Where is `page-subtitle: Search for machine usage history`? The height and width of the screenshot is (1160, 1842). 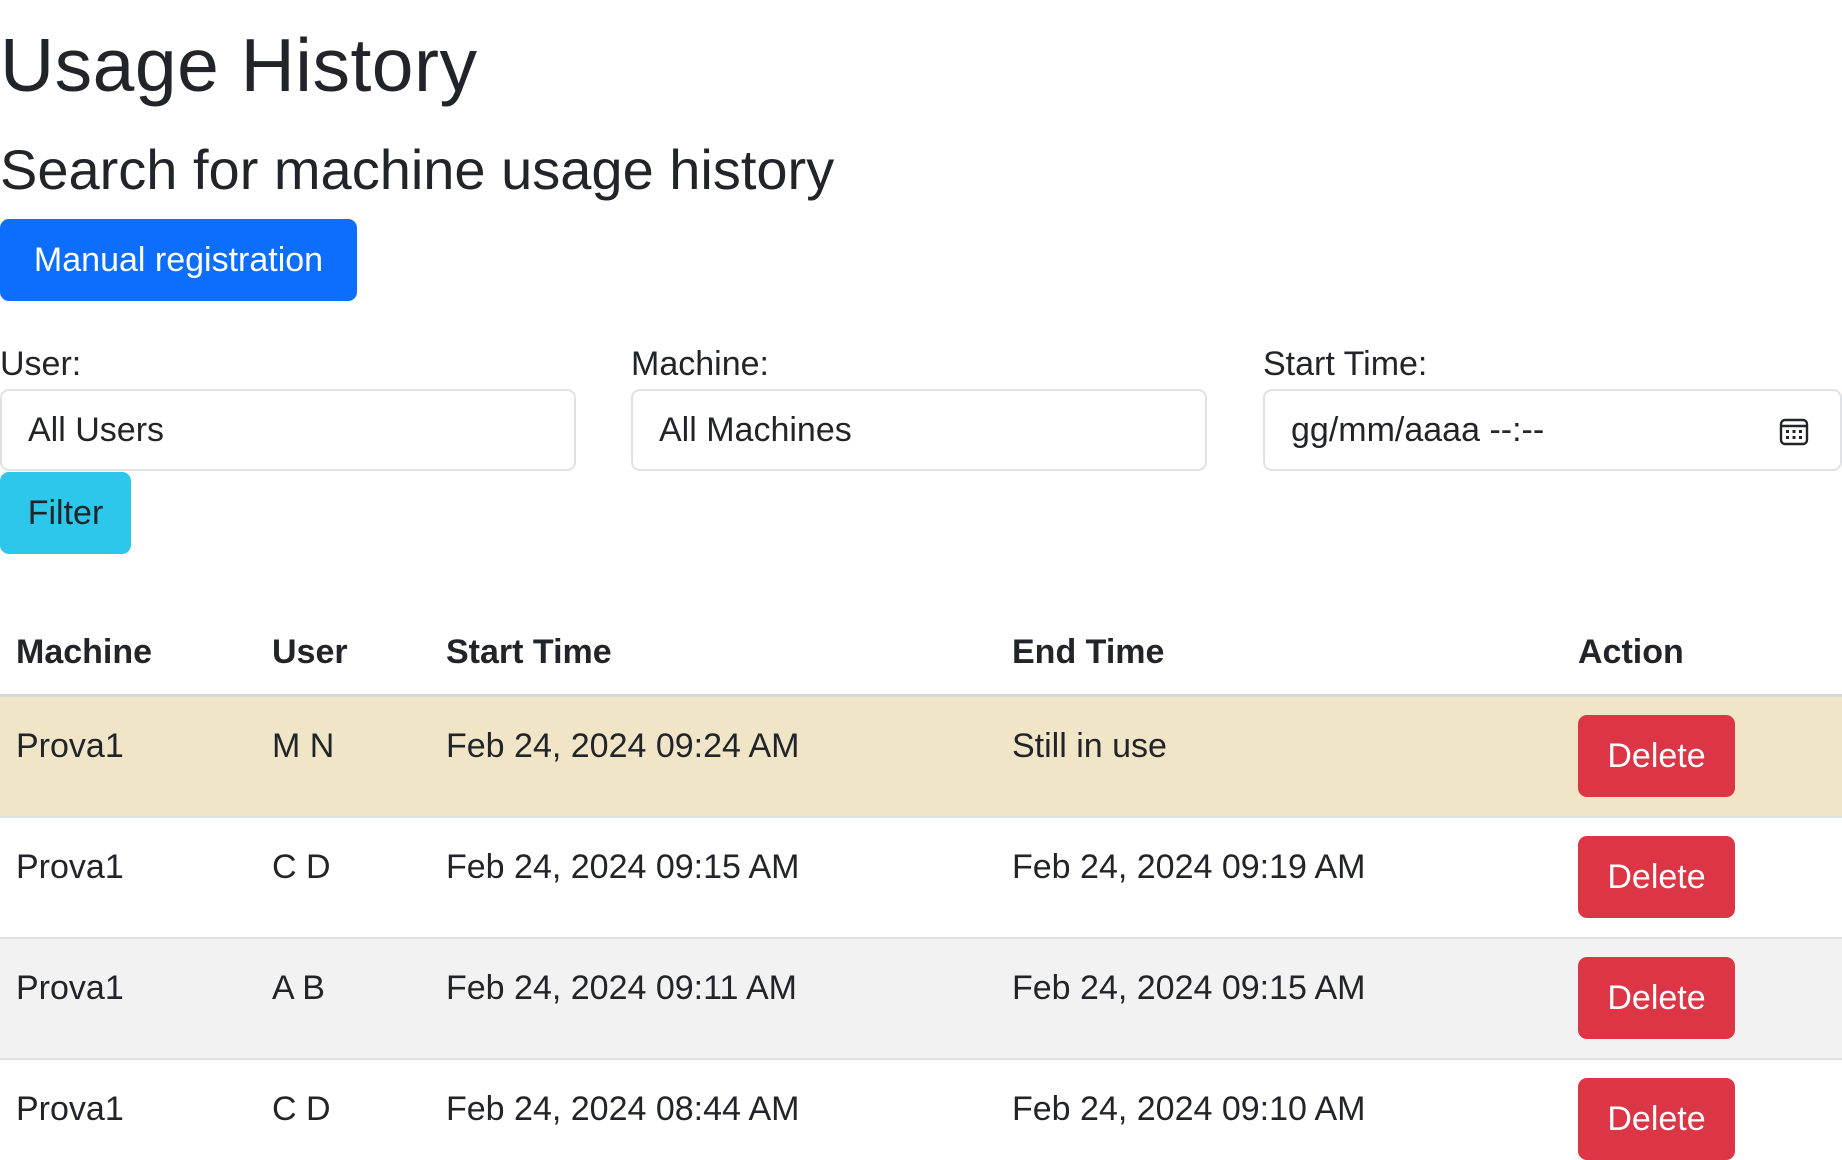 page-subtitle: Search for machine usage history is located at coordinates (417, 169).